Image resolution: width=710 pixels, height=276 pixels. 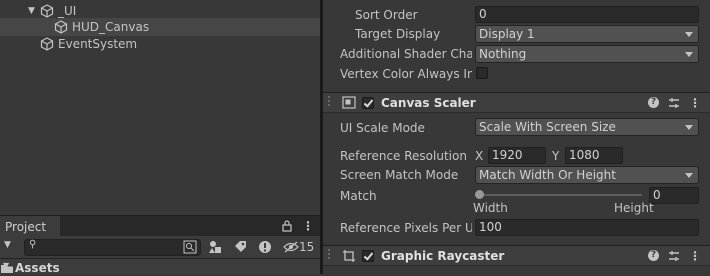 I want to click on filter-by-type-icon, so click(x=215, y=247).